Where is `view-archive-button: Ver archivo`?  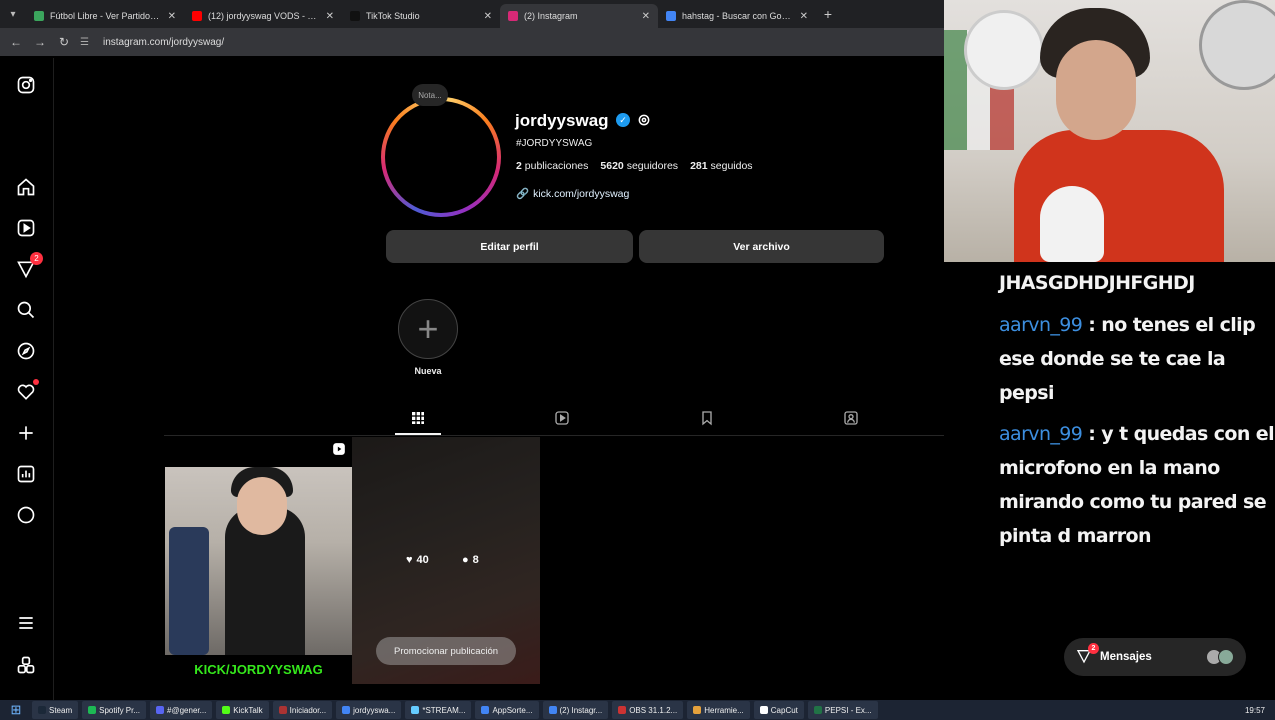
view-archive-button: Ver archivo is located at coordinates (761, 246).